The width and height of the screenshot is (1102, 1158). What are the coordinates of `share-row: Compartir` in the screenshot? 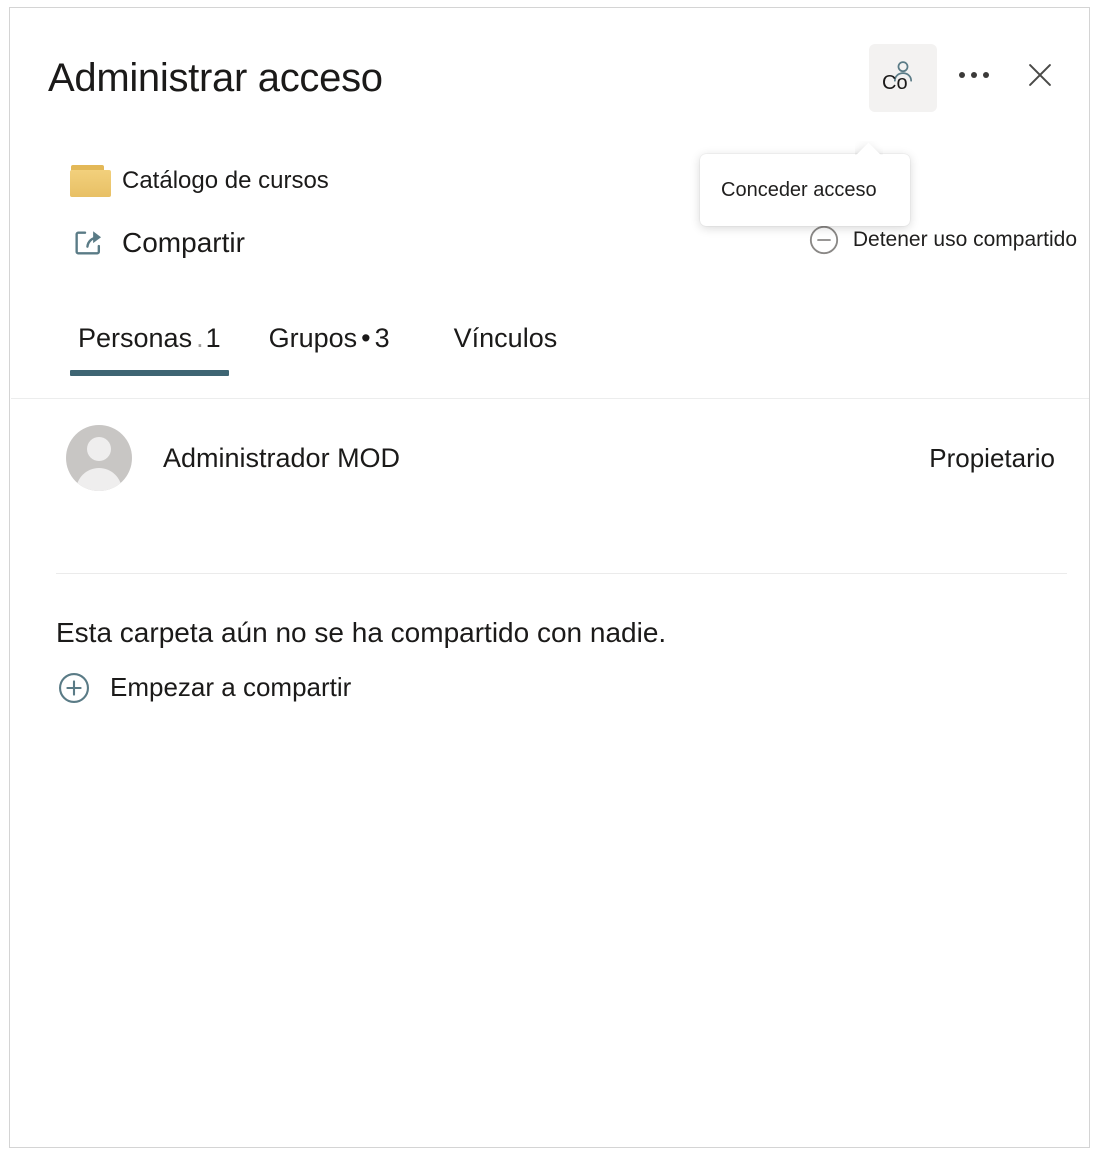 It's located at (199, 243).